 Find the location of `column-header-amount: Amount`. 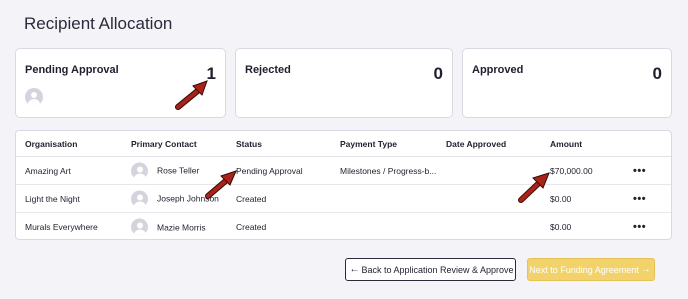

column-header-amount: Amount is located at coordinates (566, 144).